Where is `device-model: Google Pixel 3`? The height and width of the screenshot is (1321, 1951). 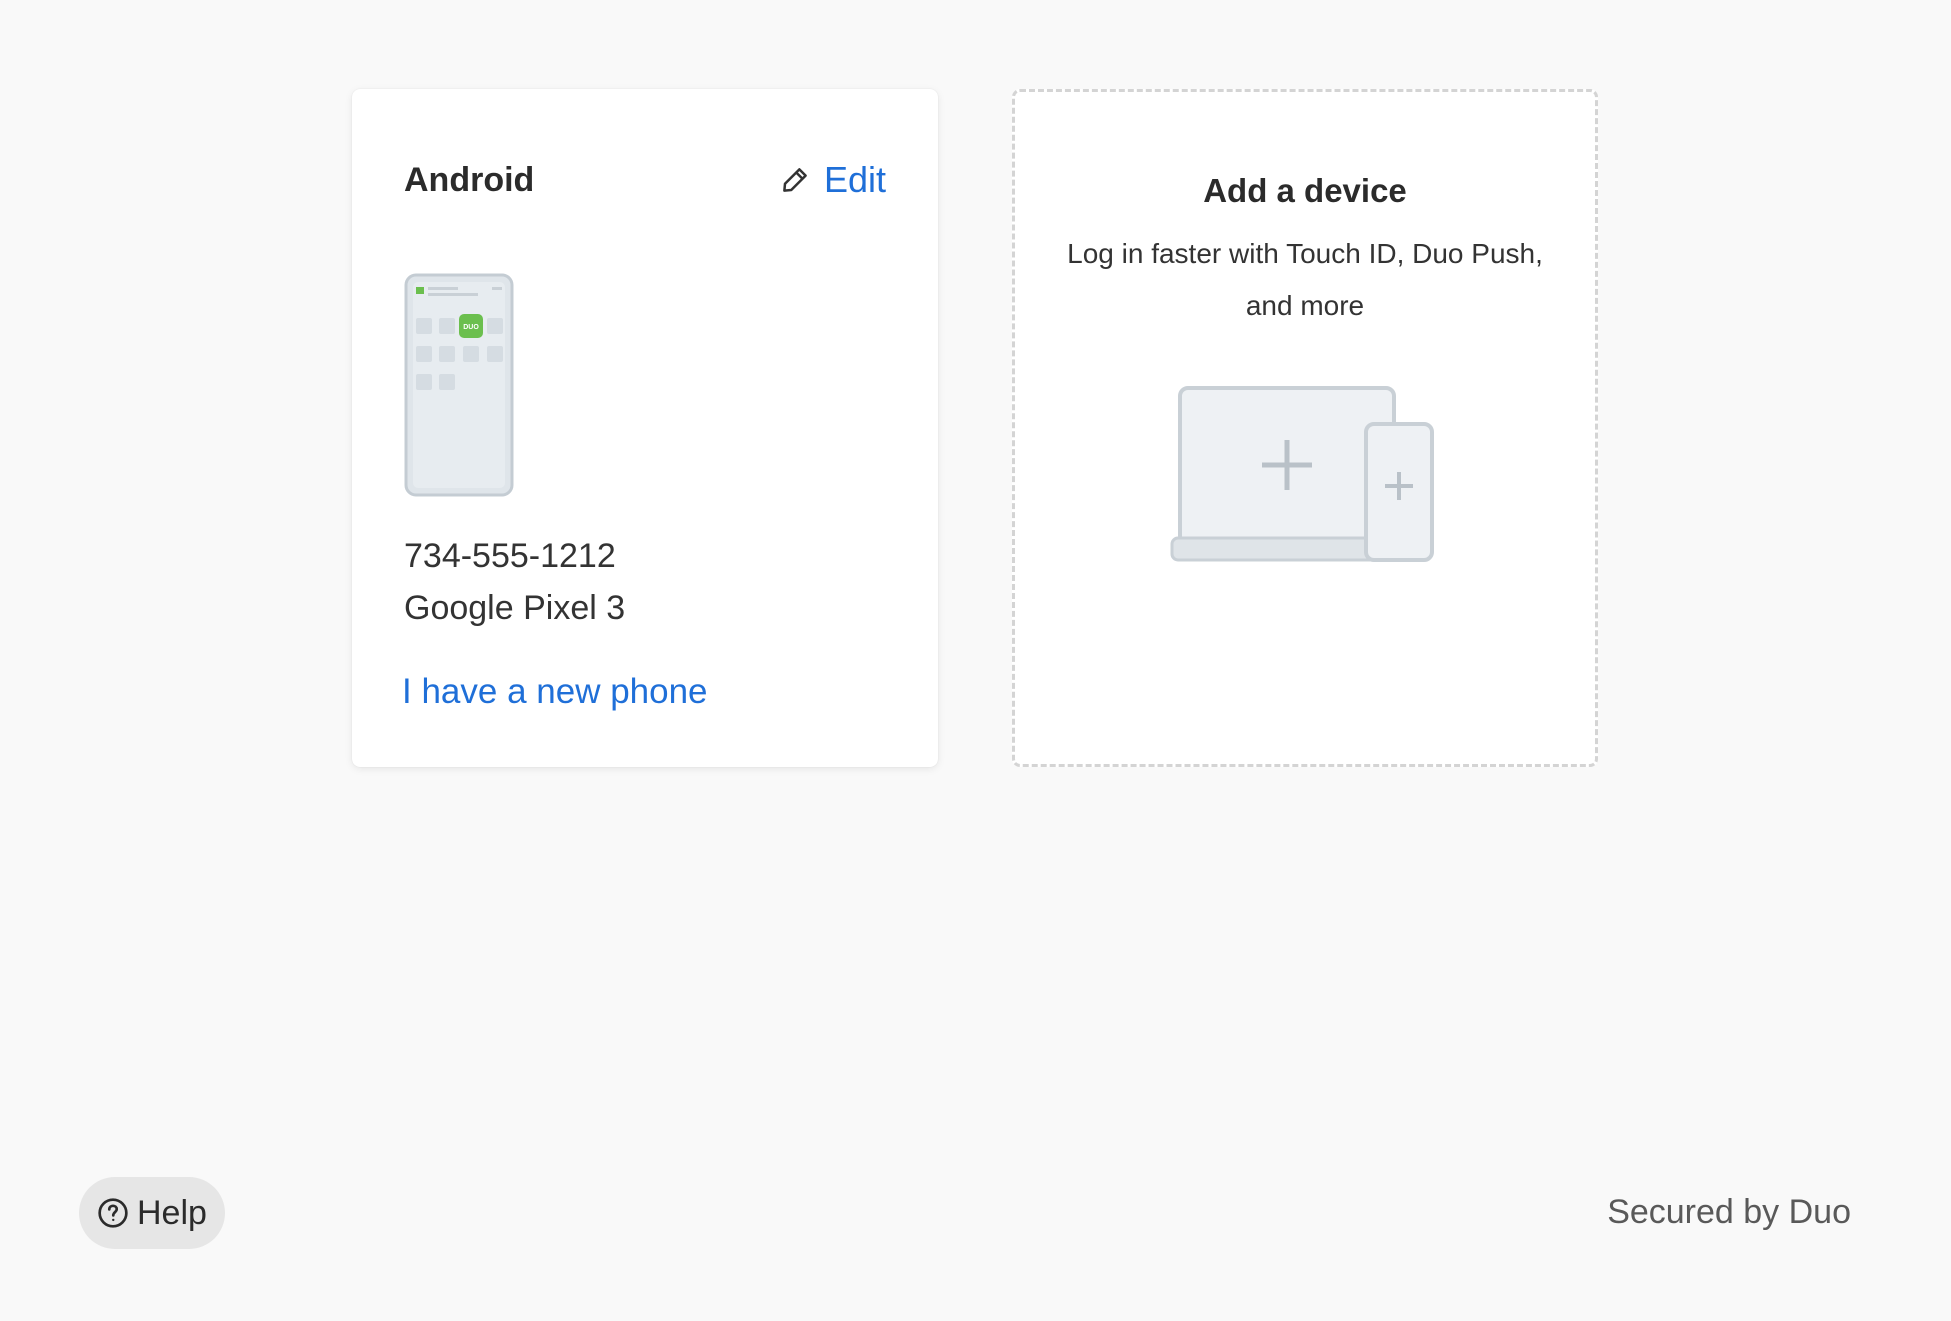 device-model: Google Pixel 3 is located at coordinates (515, 608).